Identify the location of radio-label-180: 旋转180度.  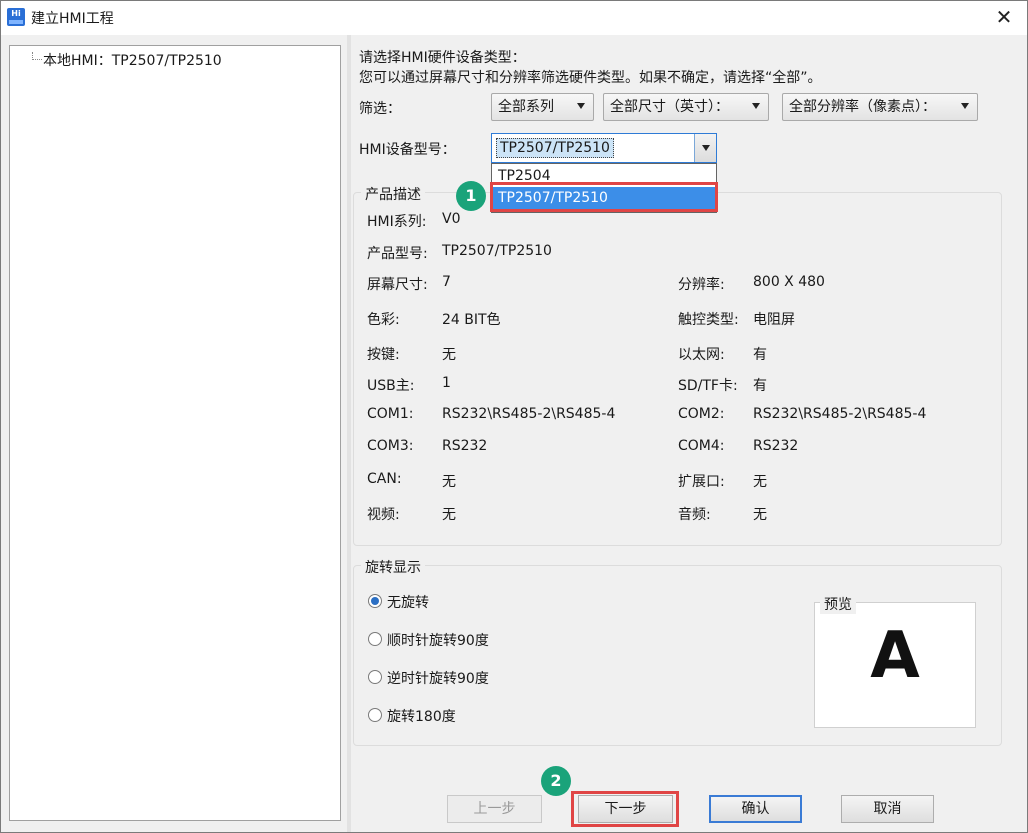
(421, 716).